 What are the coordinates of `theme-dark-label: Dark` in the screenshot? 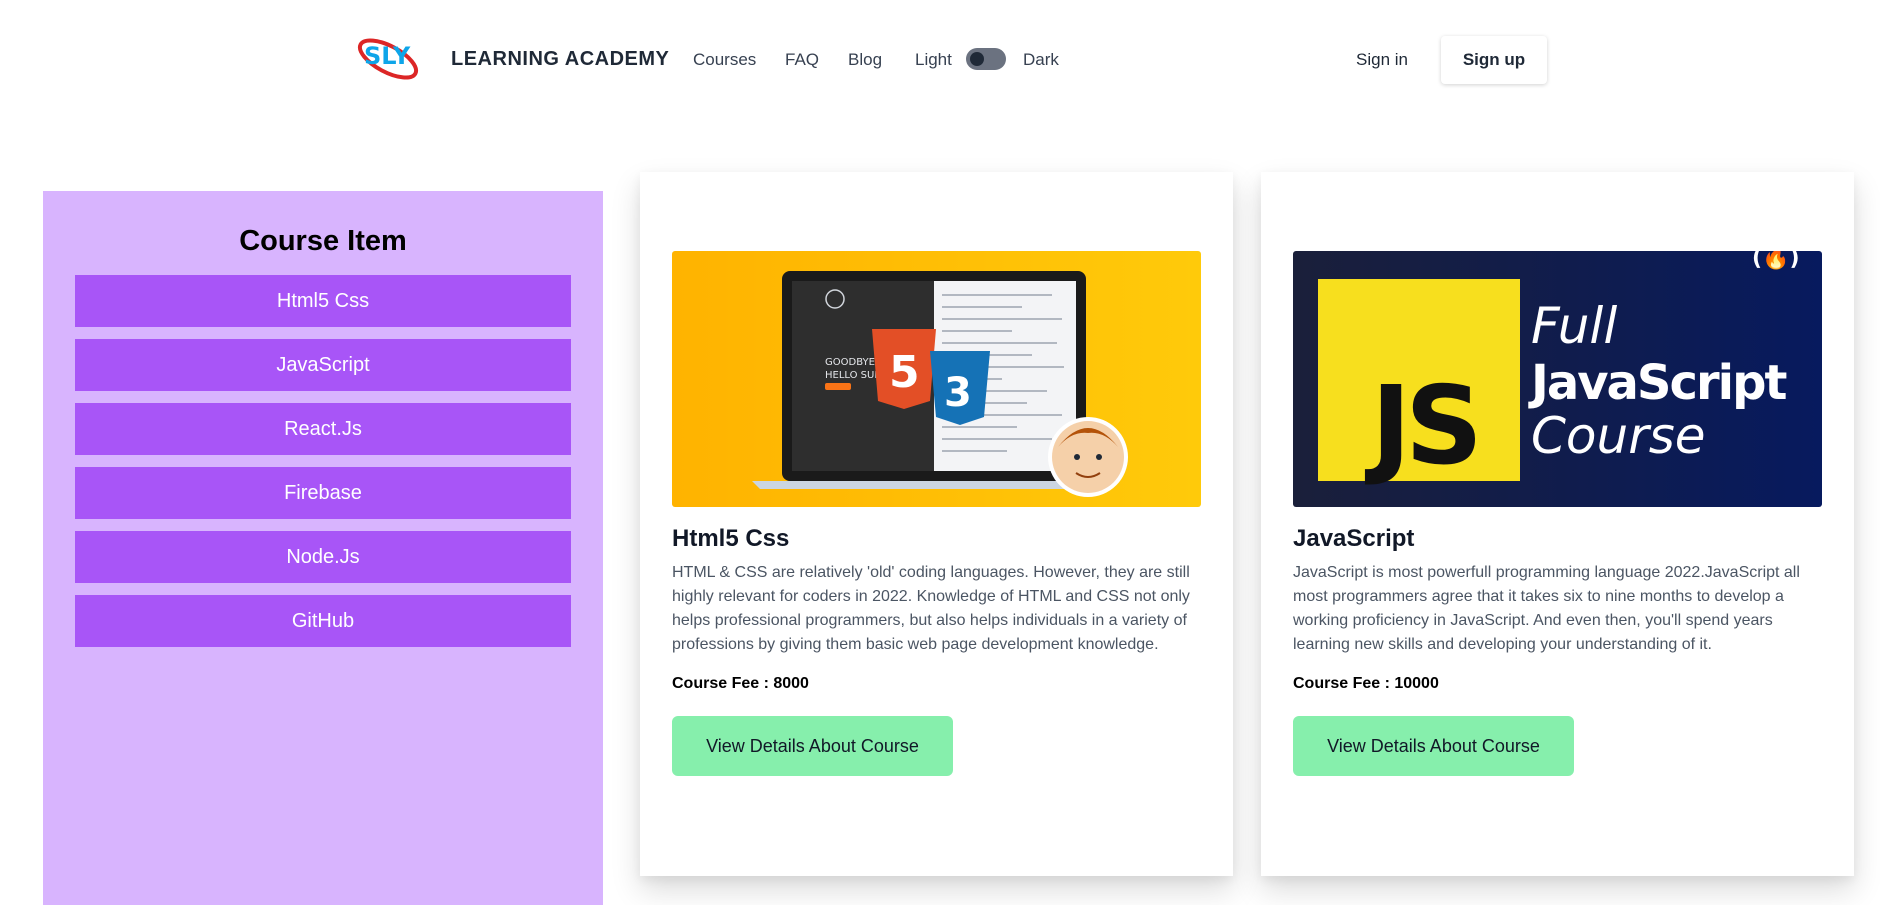 It's located at (1041, 59).